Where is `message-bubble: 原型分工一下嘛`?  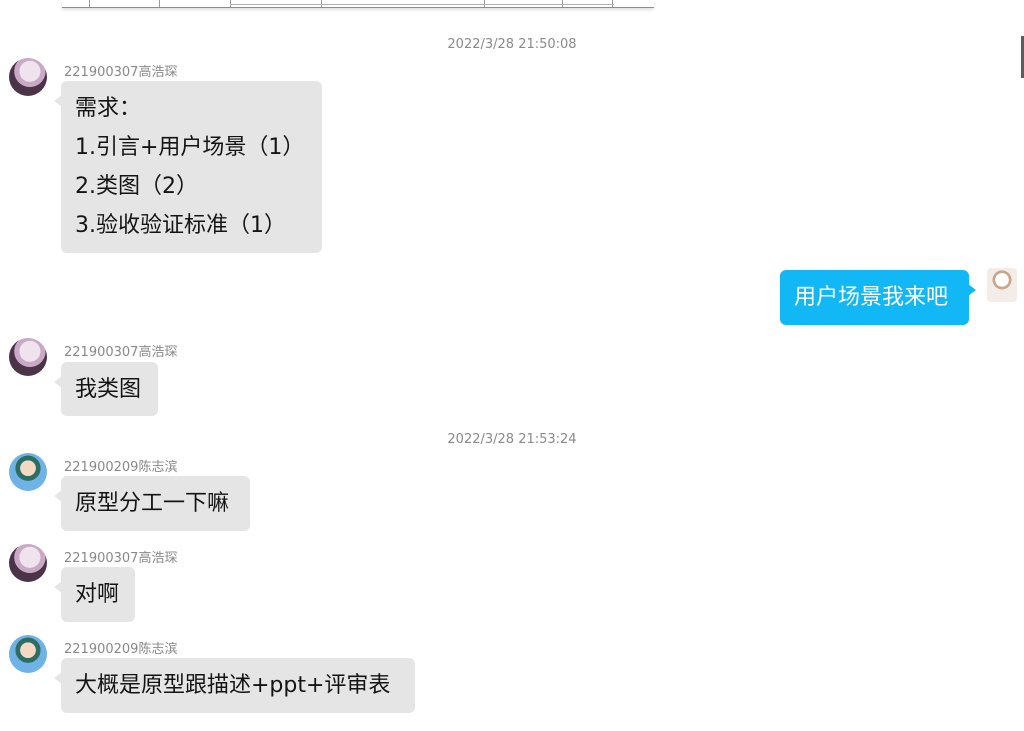
message-bubble: 原型分工一下嘛 is located at coordinates (152, 503).